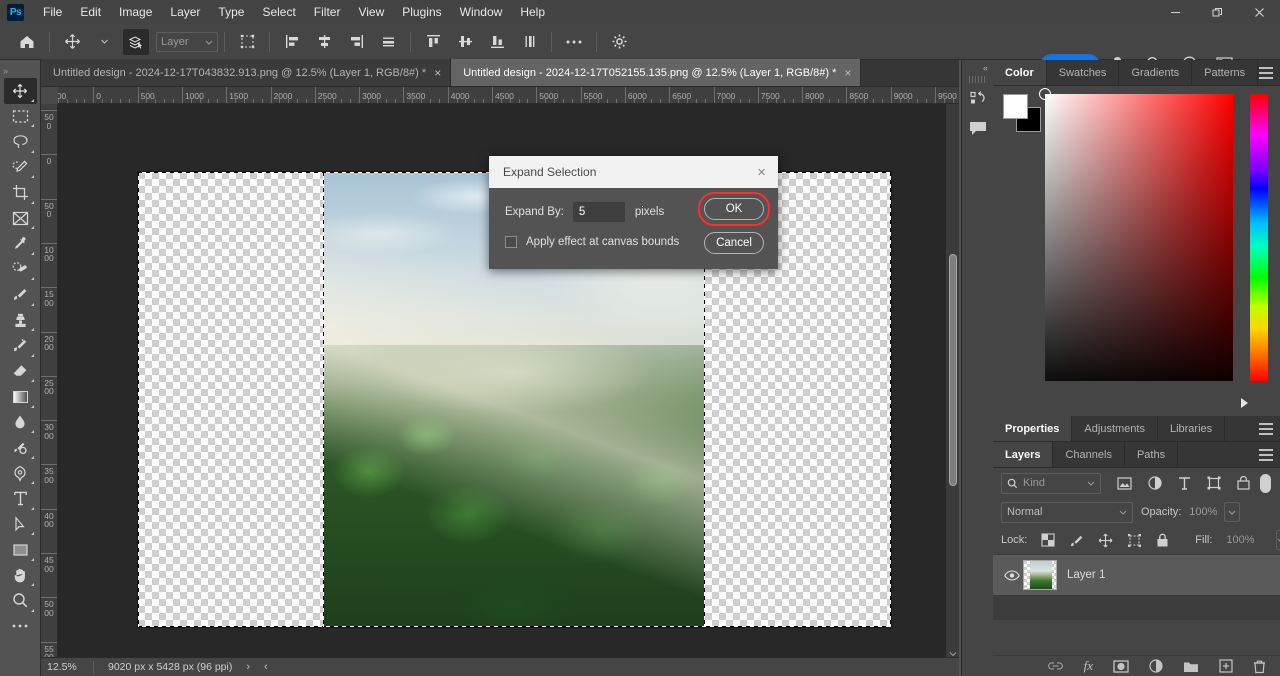 The image size is (1280, 676). Describe the element at coordinates (1266, 429) in the screenshot. I see `properties-panel-menu-icon` at that location.